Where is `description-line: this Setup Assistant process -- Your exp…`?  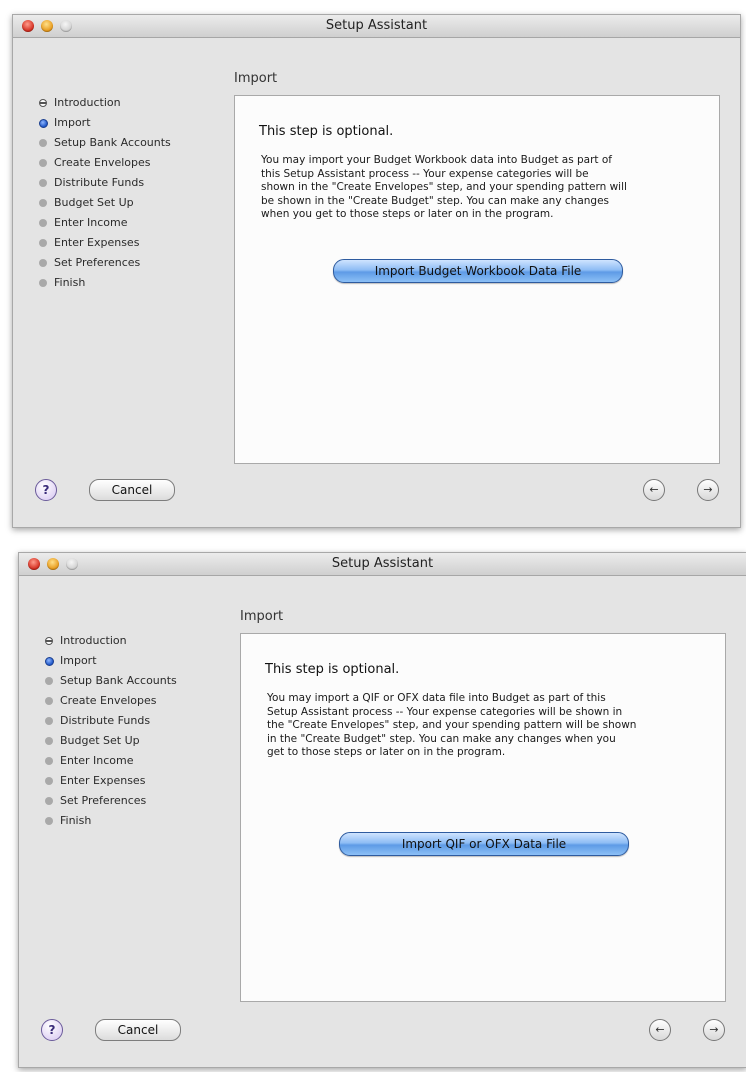
description-line: this Setup Assistant process -- Your exp… is located at coordinates (425, 173).